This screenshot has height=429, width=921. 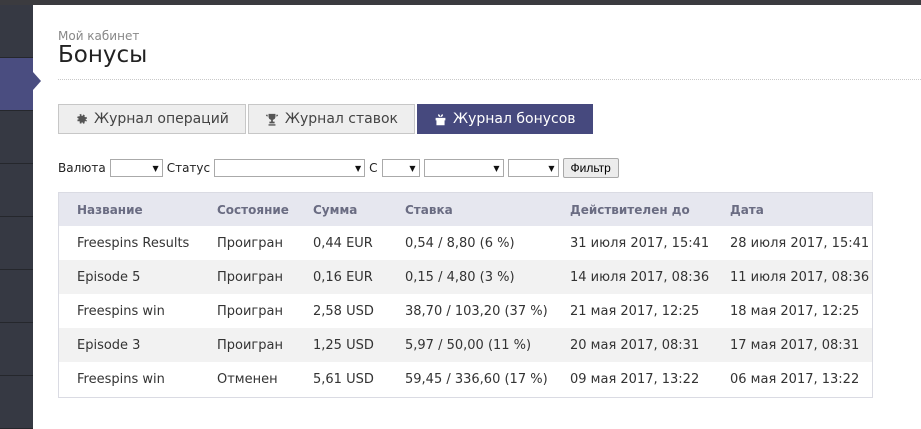 I want to click on cell-wager: 5,97 / 50,00 (11 %), so click(x=468, y=345).